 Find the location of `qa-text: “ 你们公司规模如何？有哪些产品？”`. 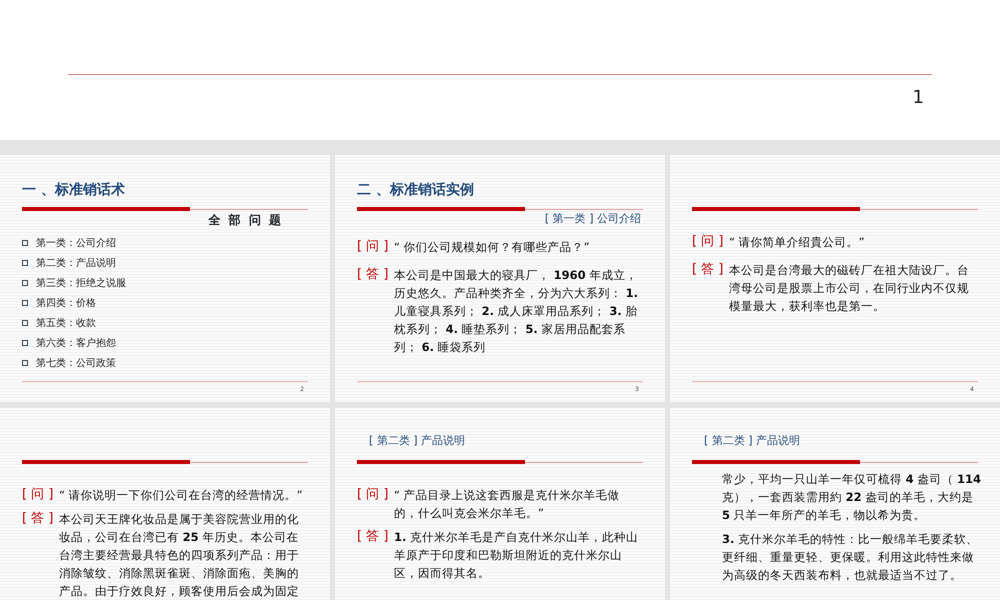

qa-text: “ 你们公司规模如何？有哪些产品？” is located at coordinates (492, 247).